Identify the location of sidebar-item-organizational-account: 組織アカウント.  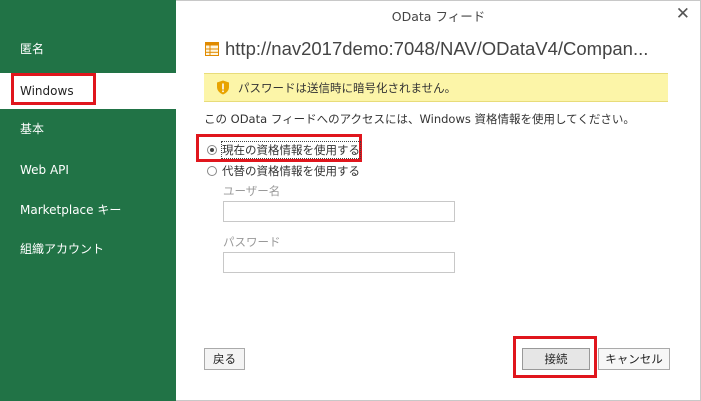
(88, 249).